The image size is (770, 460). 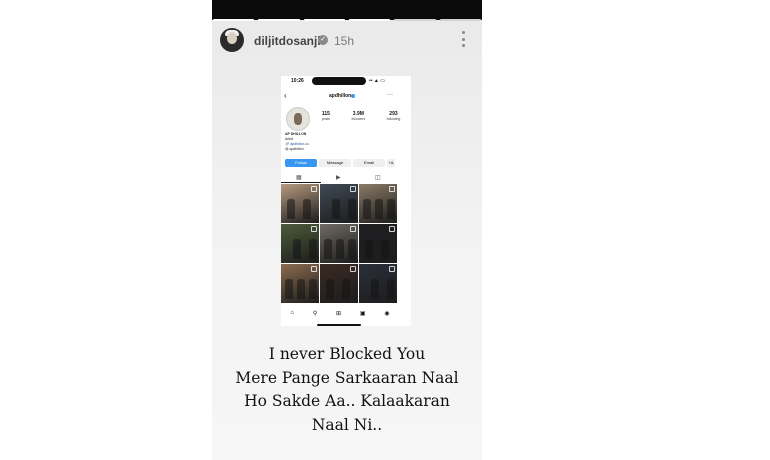 I want to click on reels-icon: ▶, so click(x=338, y=178).